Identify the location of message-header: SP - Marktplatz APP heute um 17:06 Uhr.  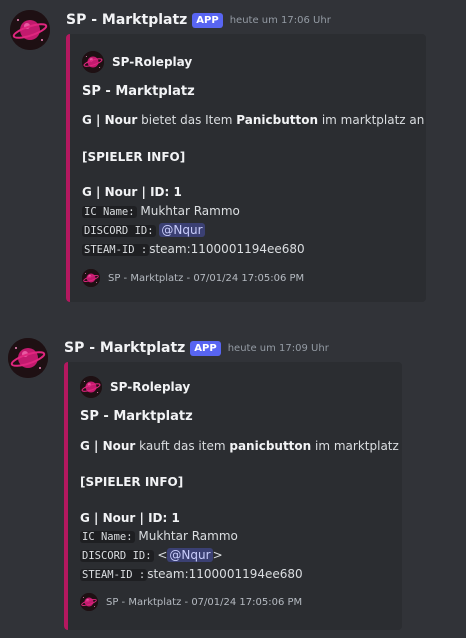
(198, 20).